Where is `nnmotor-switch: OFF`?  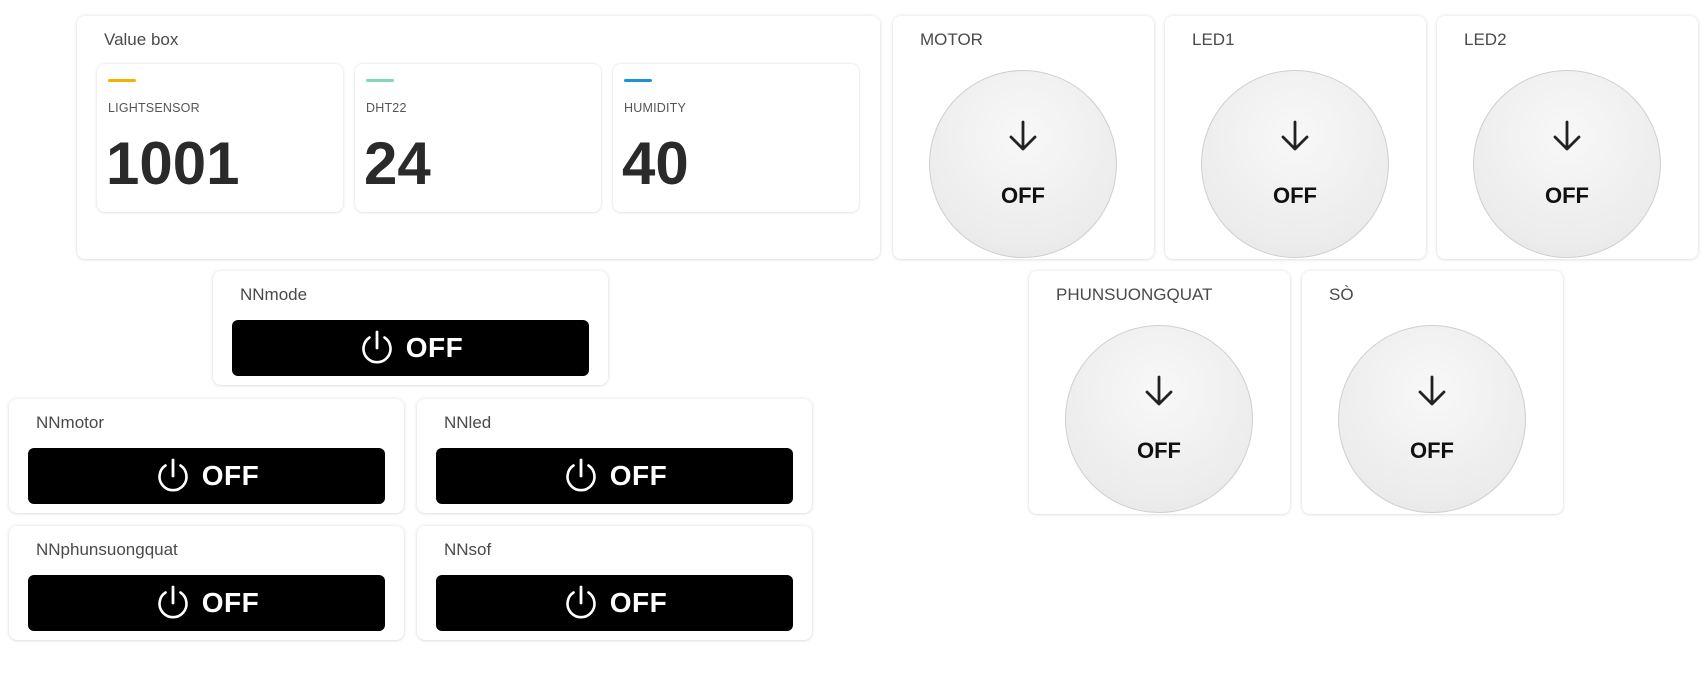
nnmotor-switch: OFF is located at coordinates (206, 476).